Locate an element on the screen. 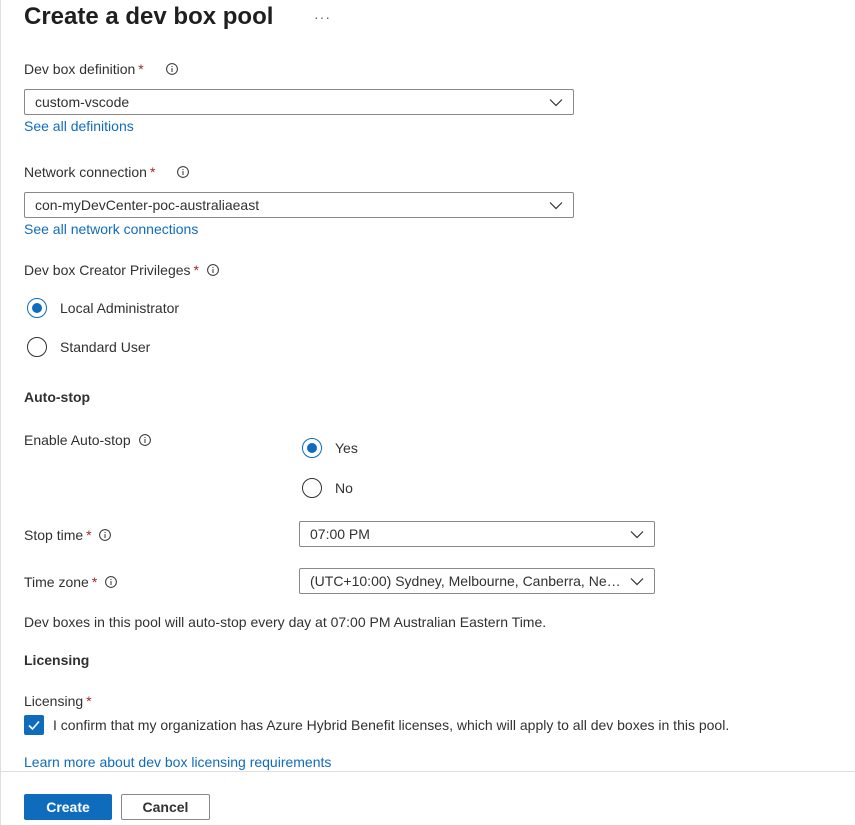  stop-time-value: 07:00 PM is located at coordinates (340, 534).